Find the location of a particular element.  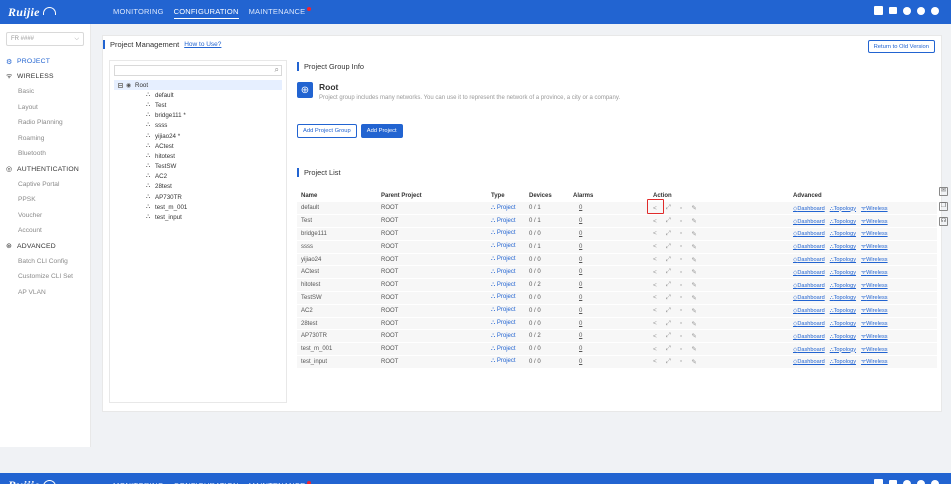

col-alarms: Alarms is located at coordinates (591, 196).